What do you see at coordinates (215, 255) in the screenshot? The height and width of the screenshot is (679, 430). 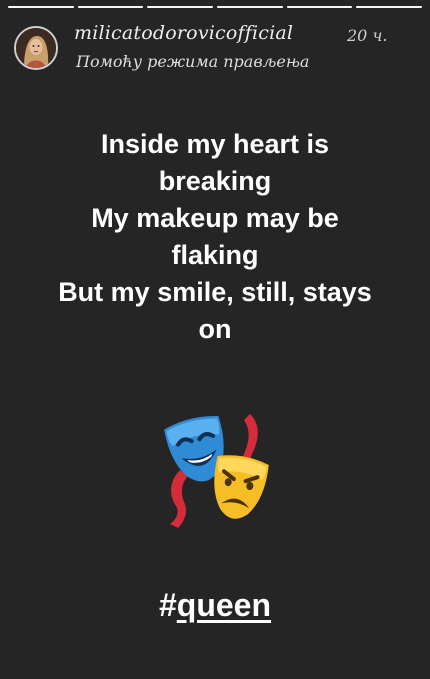 I see `story-text-line: flaking` at bounding box center [215, 255].